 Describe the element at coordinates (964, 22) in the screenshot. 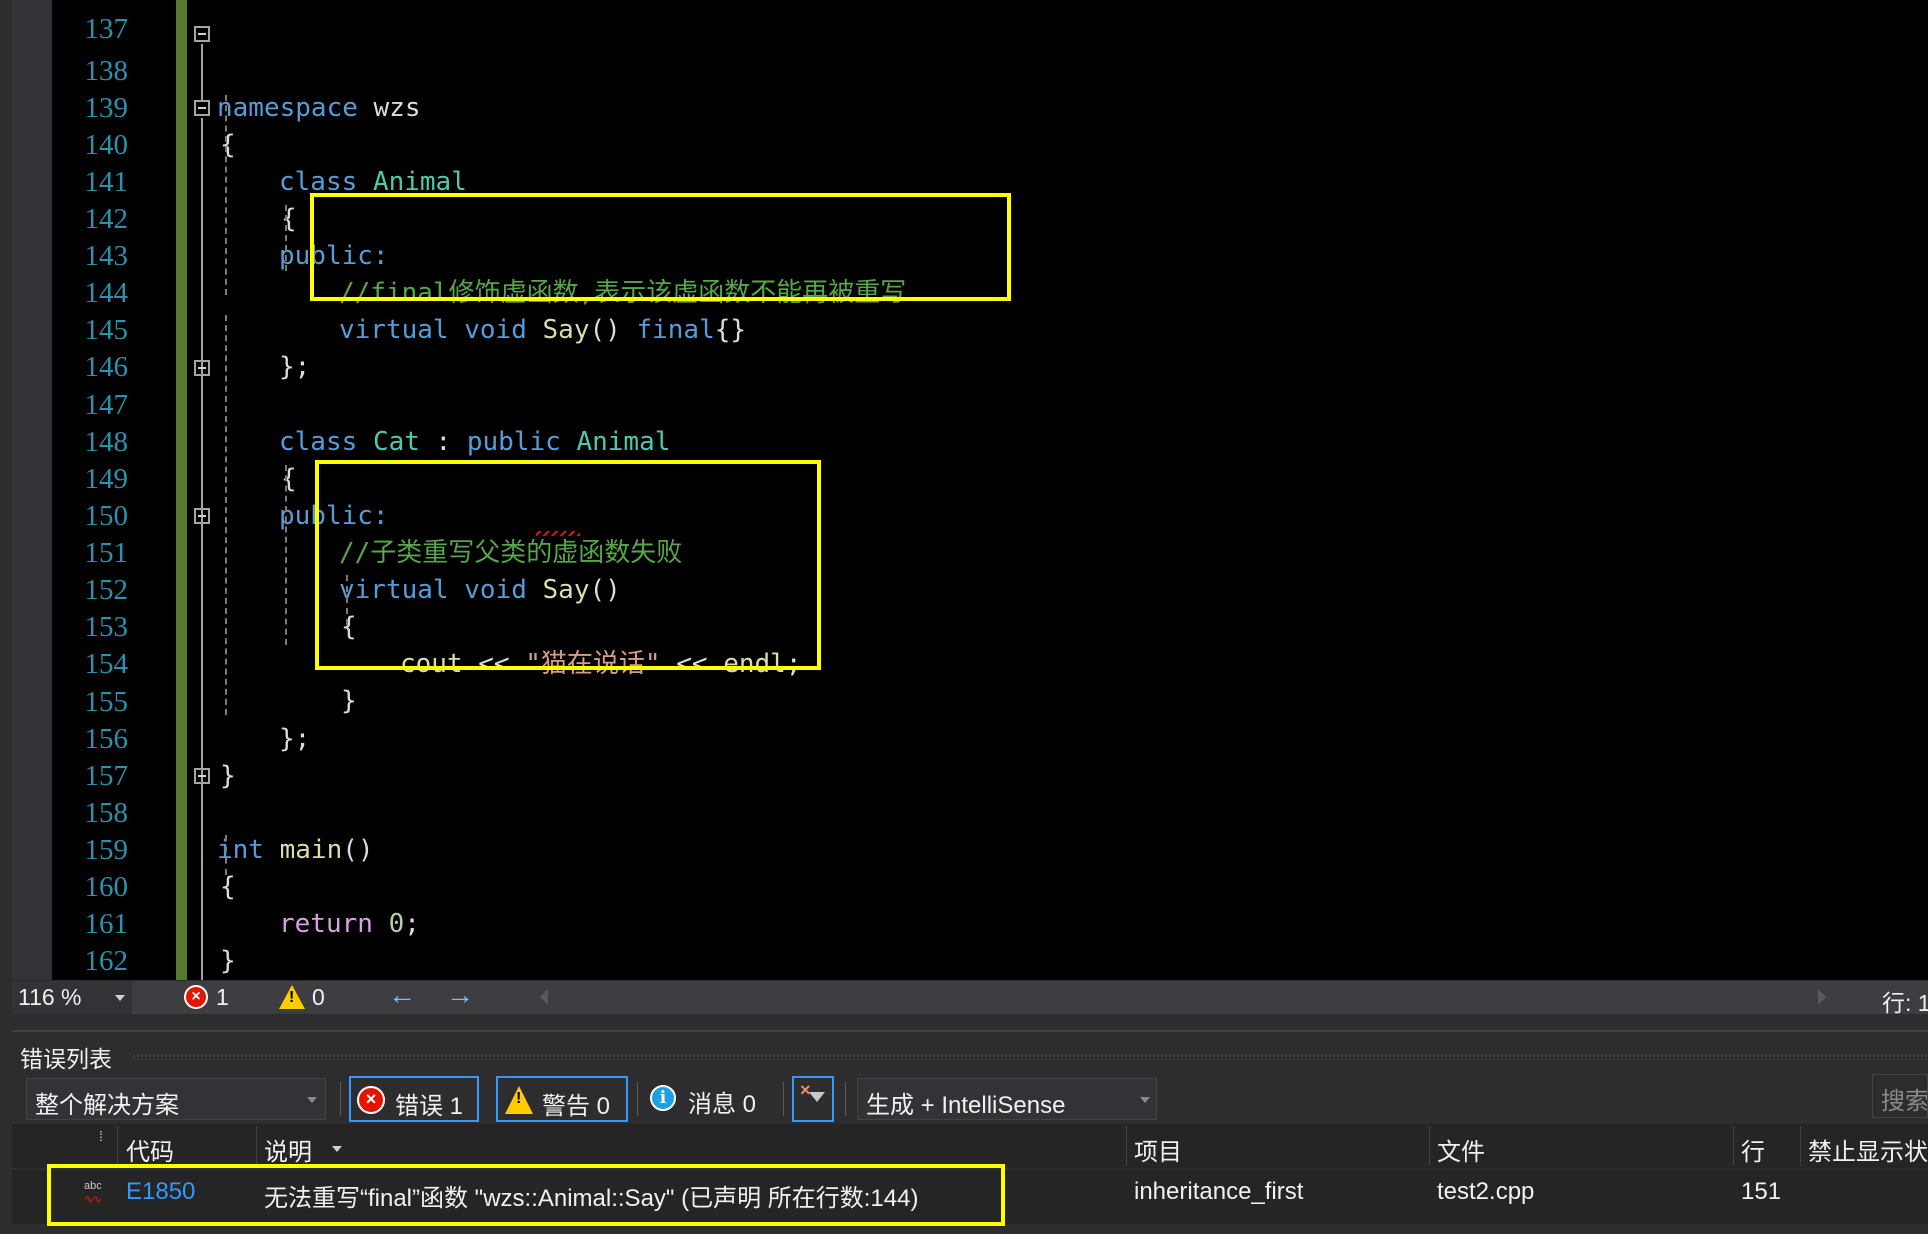

I see `code-line: 137` at that location.